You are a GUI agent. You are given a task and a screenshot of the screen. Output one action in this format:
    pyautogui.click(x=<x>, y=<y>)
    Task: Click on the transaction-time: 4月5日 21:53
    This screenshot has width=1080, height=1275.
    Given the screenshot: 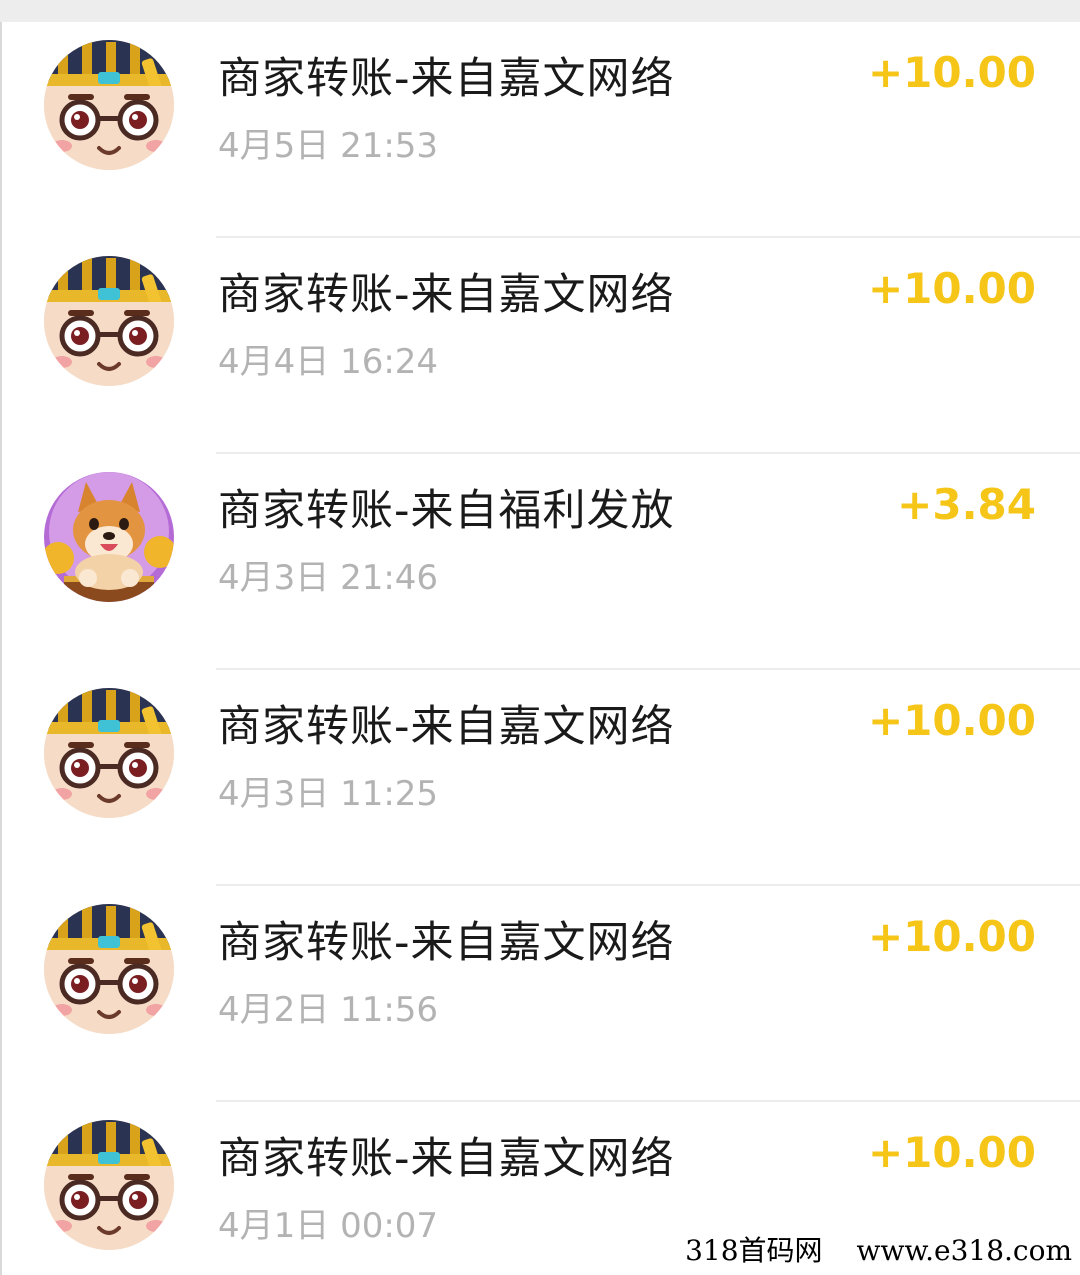 What is the action you would take?
    pyautogui.click(x=328, y=146)
    